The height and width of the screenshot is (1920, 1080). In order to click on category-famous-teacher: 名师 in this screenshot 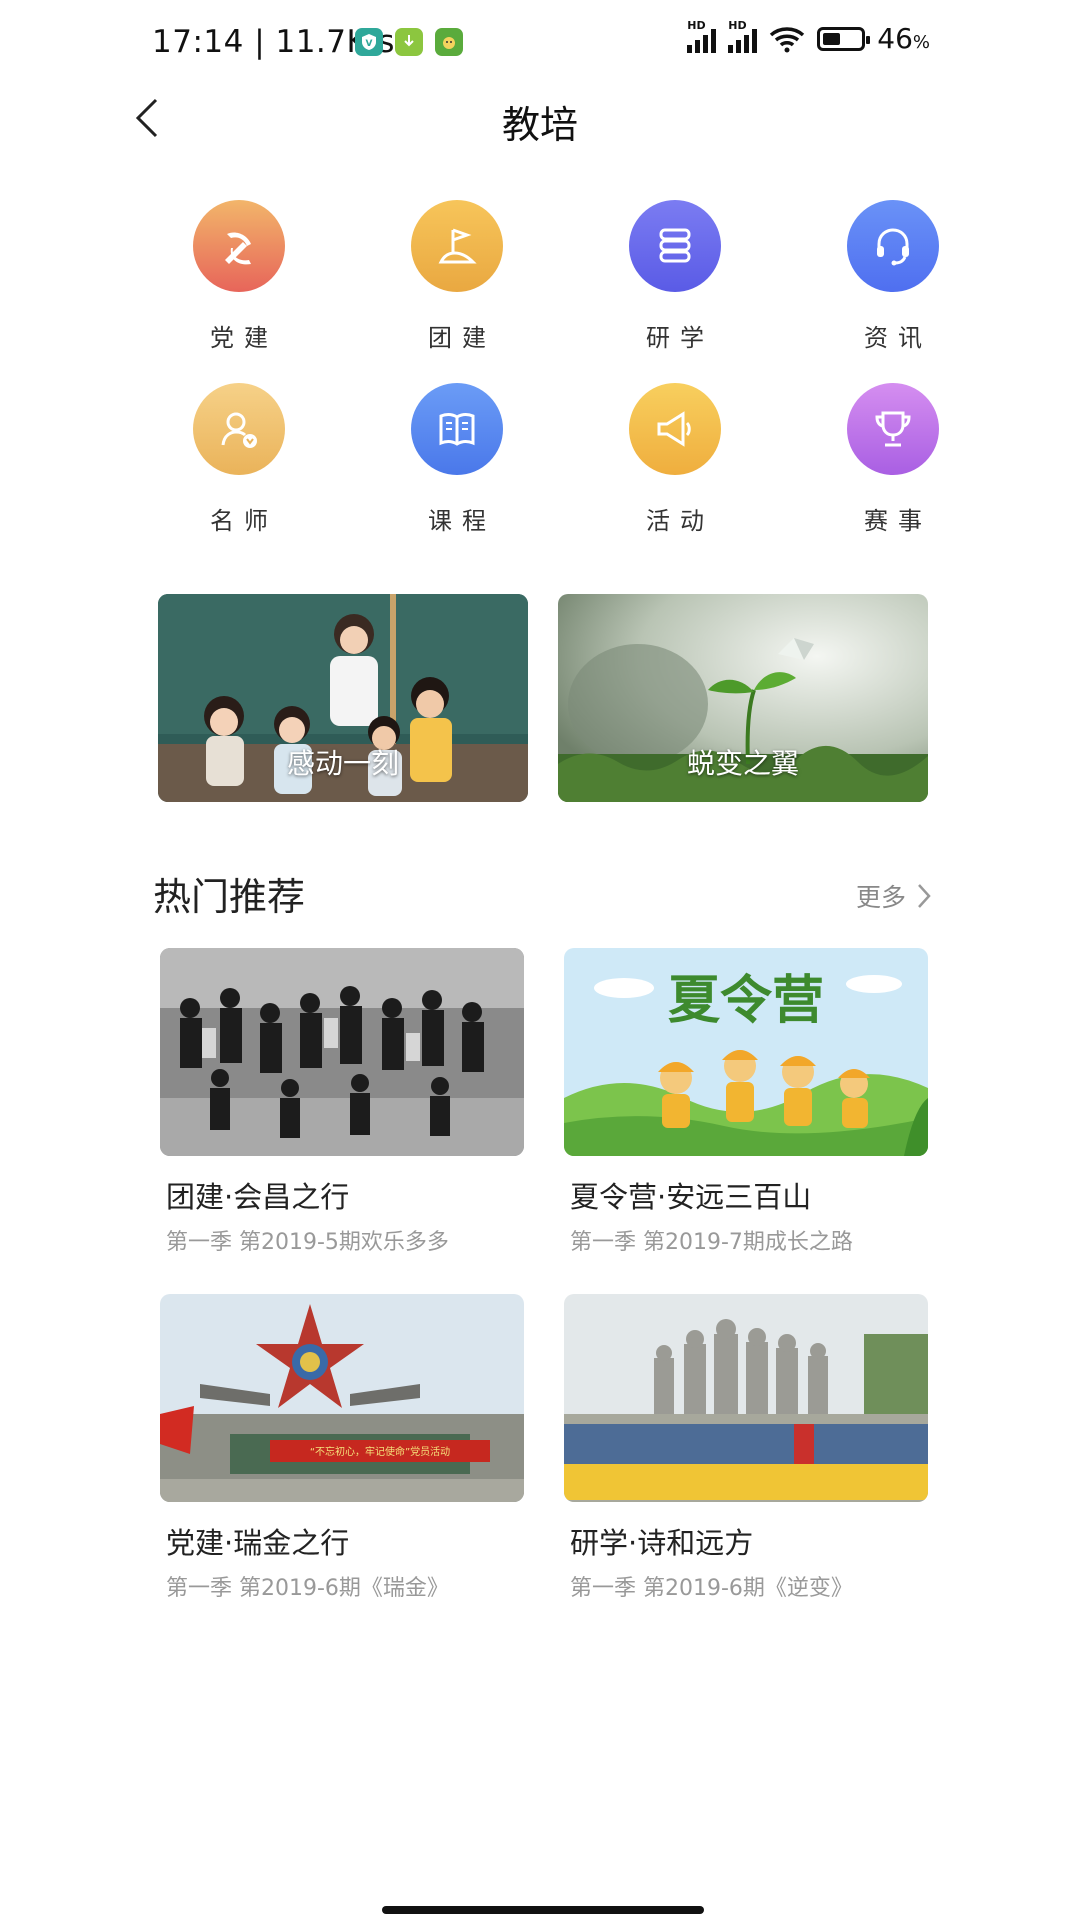, I will do `click(239, 459)`.